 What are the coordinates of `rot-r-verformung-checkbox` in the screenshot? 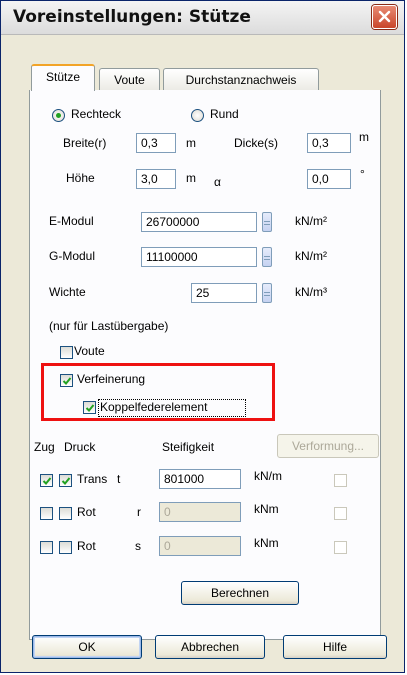 It's located at (340, 513).